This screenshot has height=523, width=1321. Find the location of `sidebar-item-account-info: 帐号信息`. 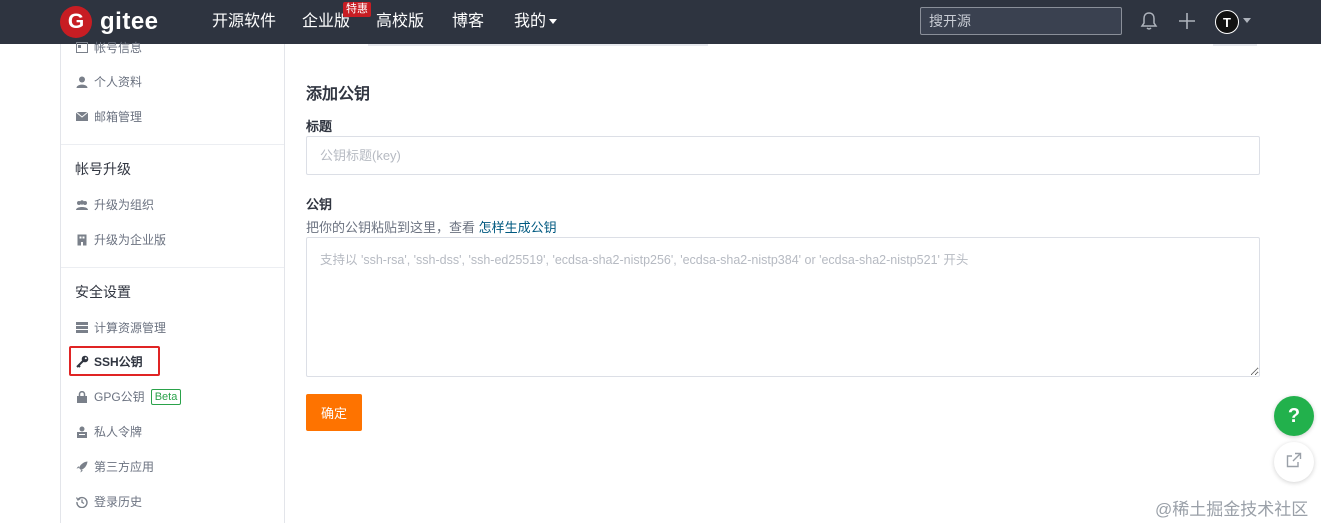

sidebar-item-account-info: 帐号信息 is located at coordinates (108, 47).